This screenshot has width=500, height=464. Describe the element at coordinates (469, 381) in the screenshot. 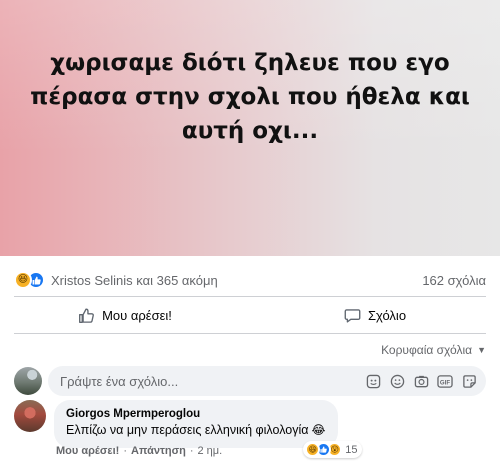

I see `sticker-alt-icon` at that location.